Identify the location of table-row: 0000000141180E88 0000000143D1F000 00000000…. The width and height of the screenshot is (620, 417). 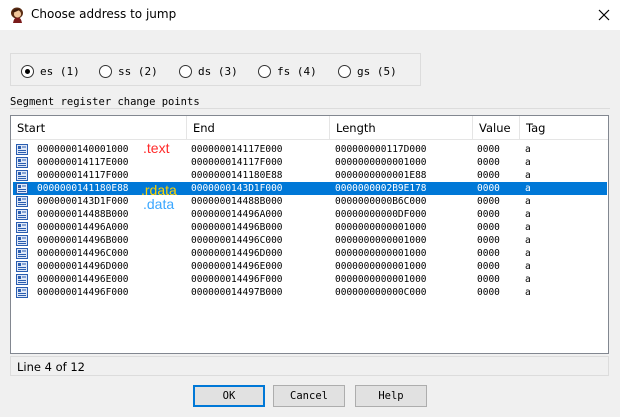
(310, 188).